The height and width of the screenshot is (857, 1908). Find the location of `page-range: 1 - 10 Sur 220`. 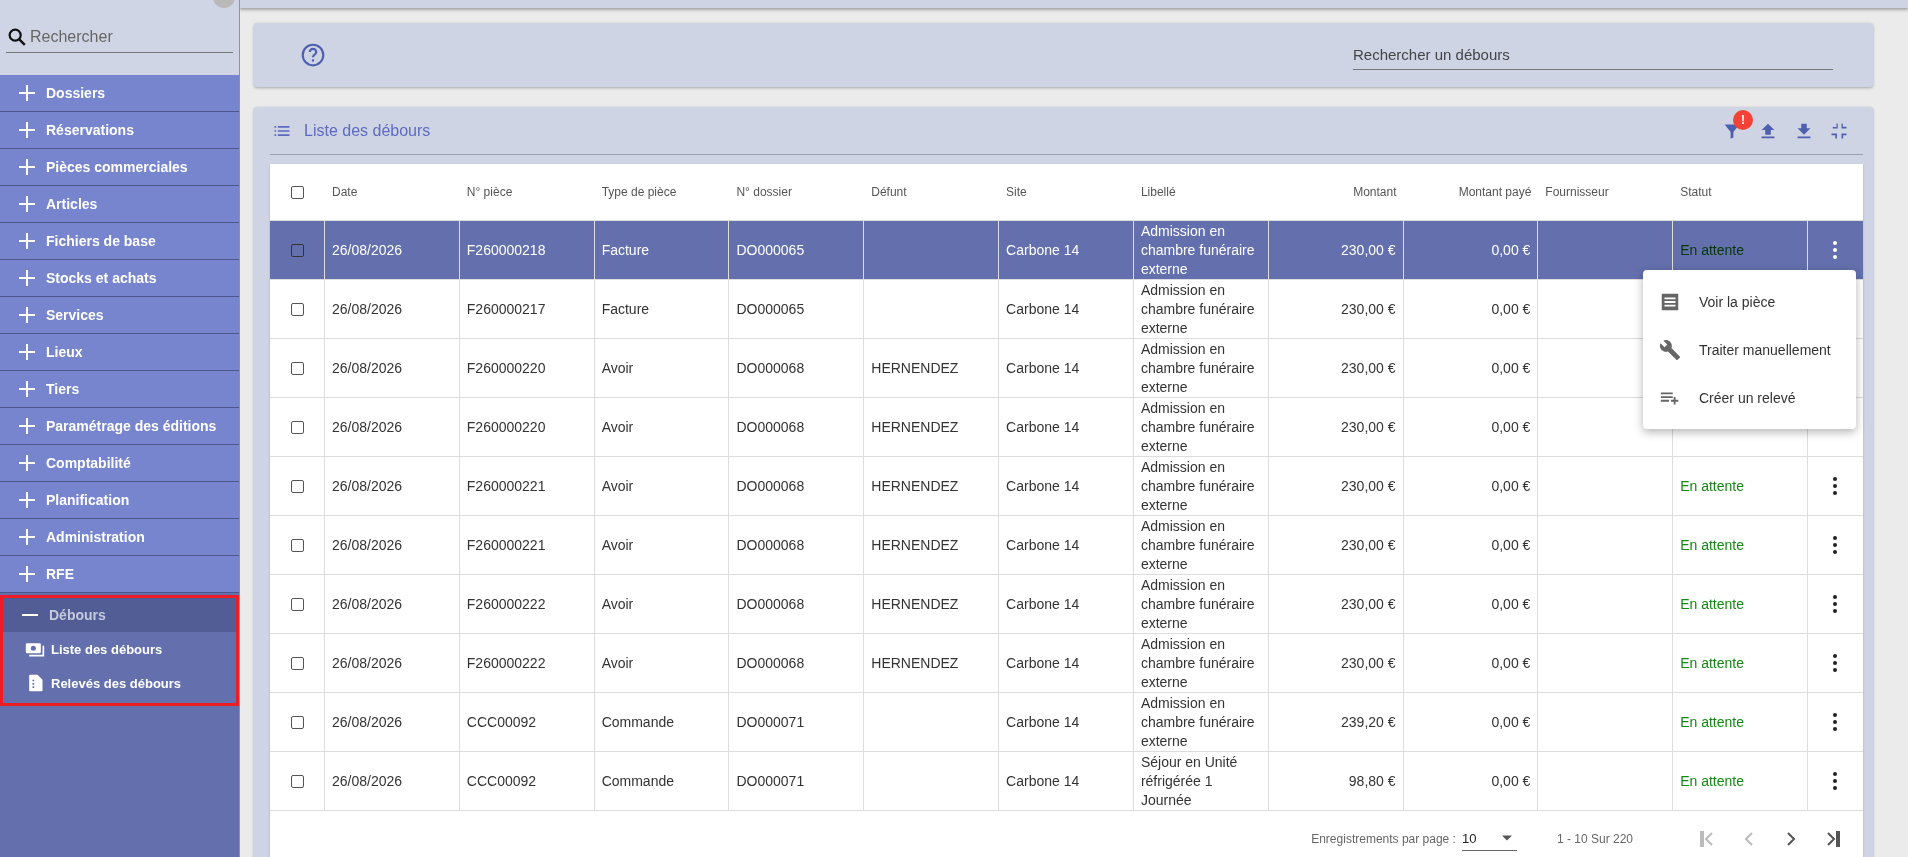

page-range: 1 - 10 Sur 220 is located at coordinates (1594, 838).